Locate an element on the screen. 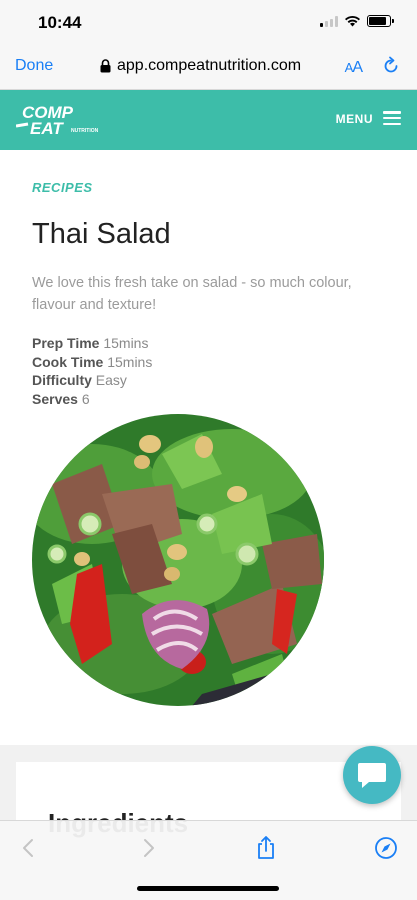  difficulty-value: Easy is located at coordinates (111, 380).